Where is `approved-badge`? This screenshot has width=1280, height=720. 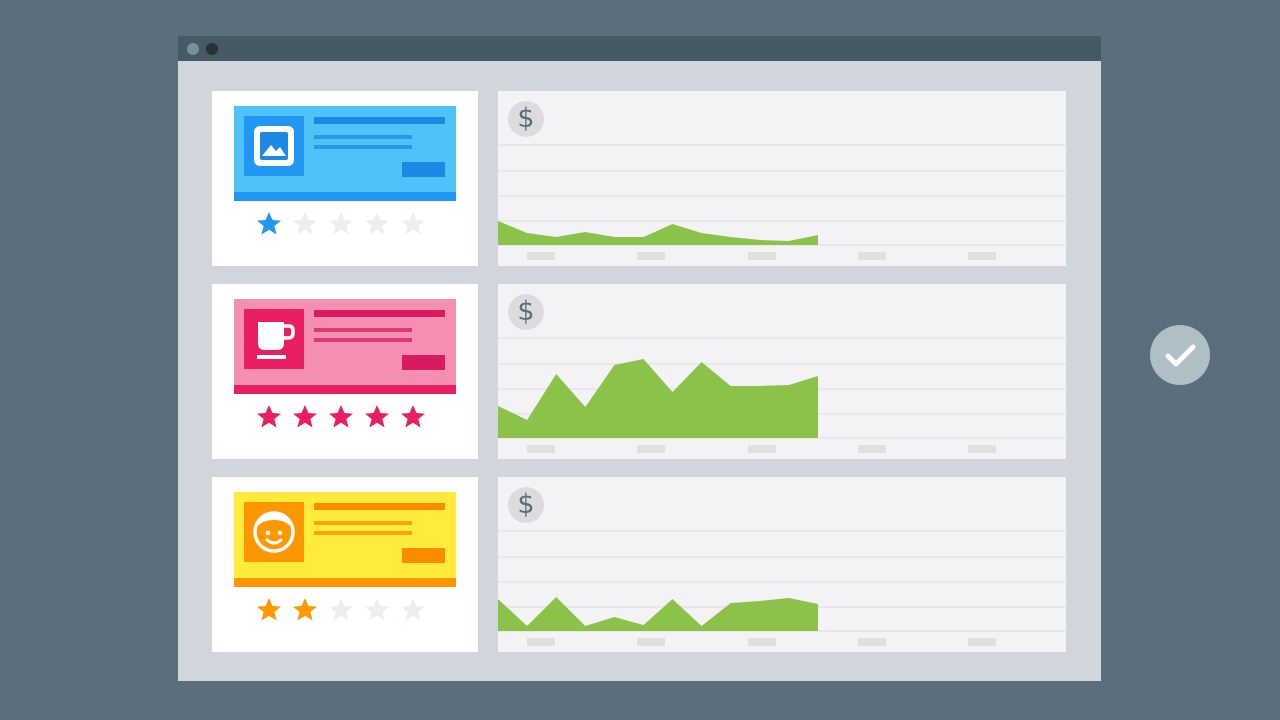
approved-badge is located at coordinates (1180, 355).